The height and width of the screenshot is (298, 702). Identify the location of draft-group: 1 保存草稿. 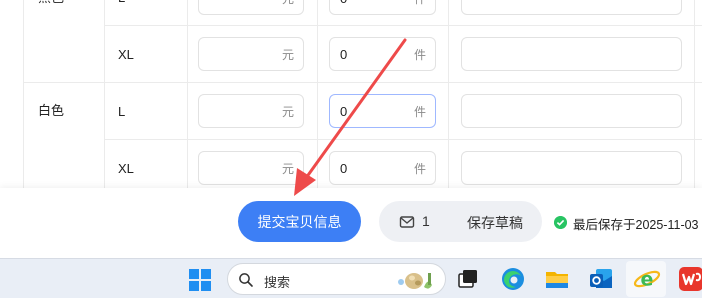
(460, 221).